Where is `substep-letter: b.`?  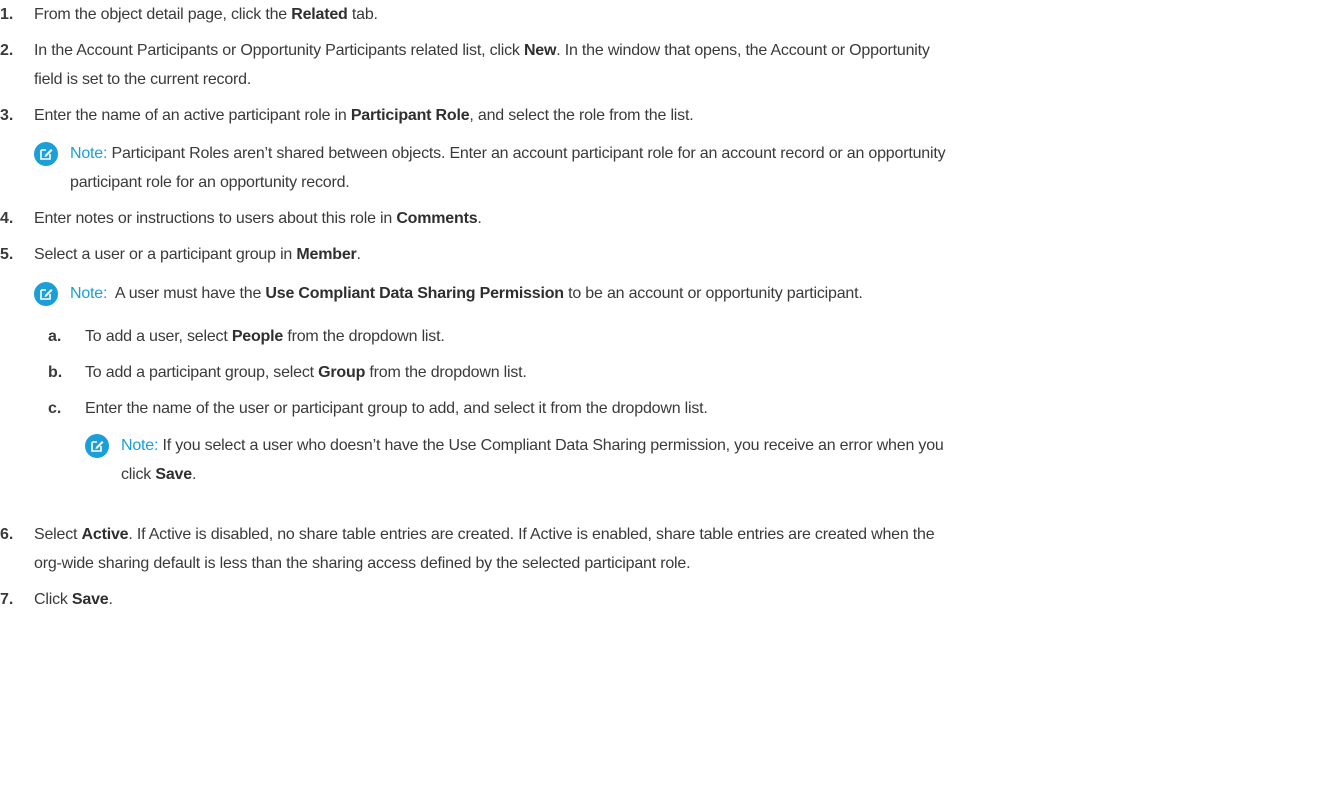
substep-letter: b. is located at coordinates (55, 372).